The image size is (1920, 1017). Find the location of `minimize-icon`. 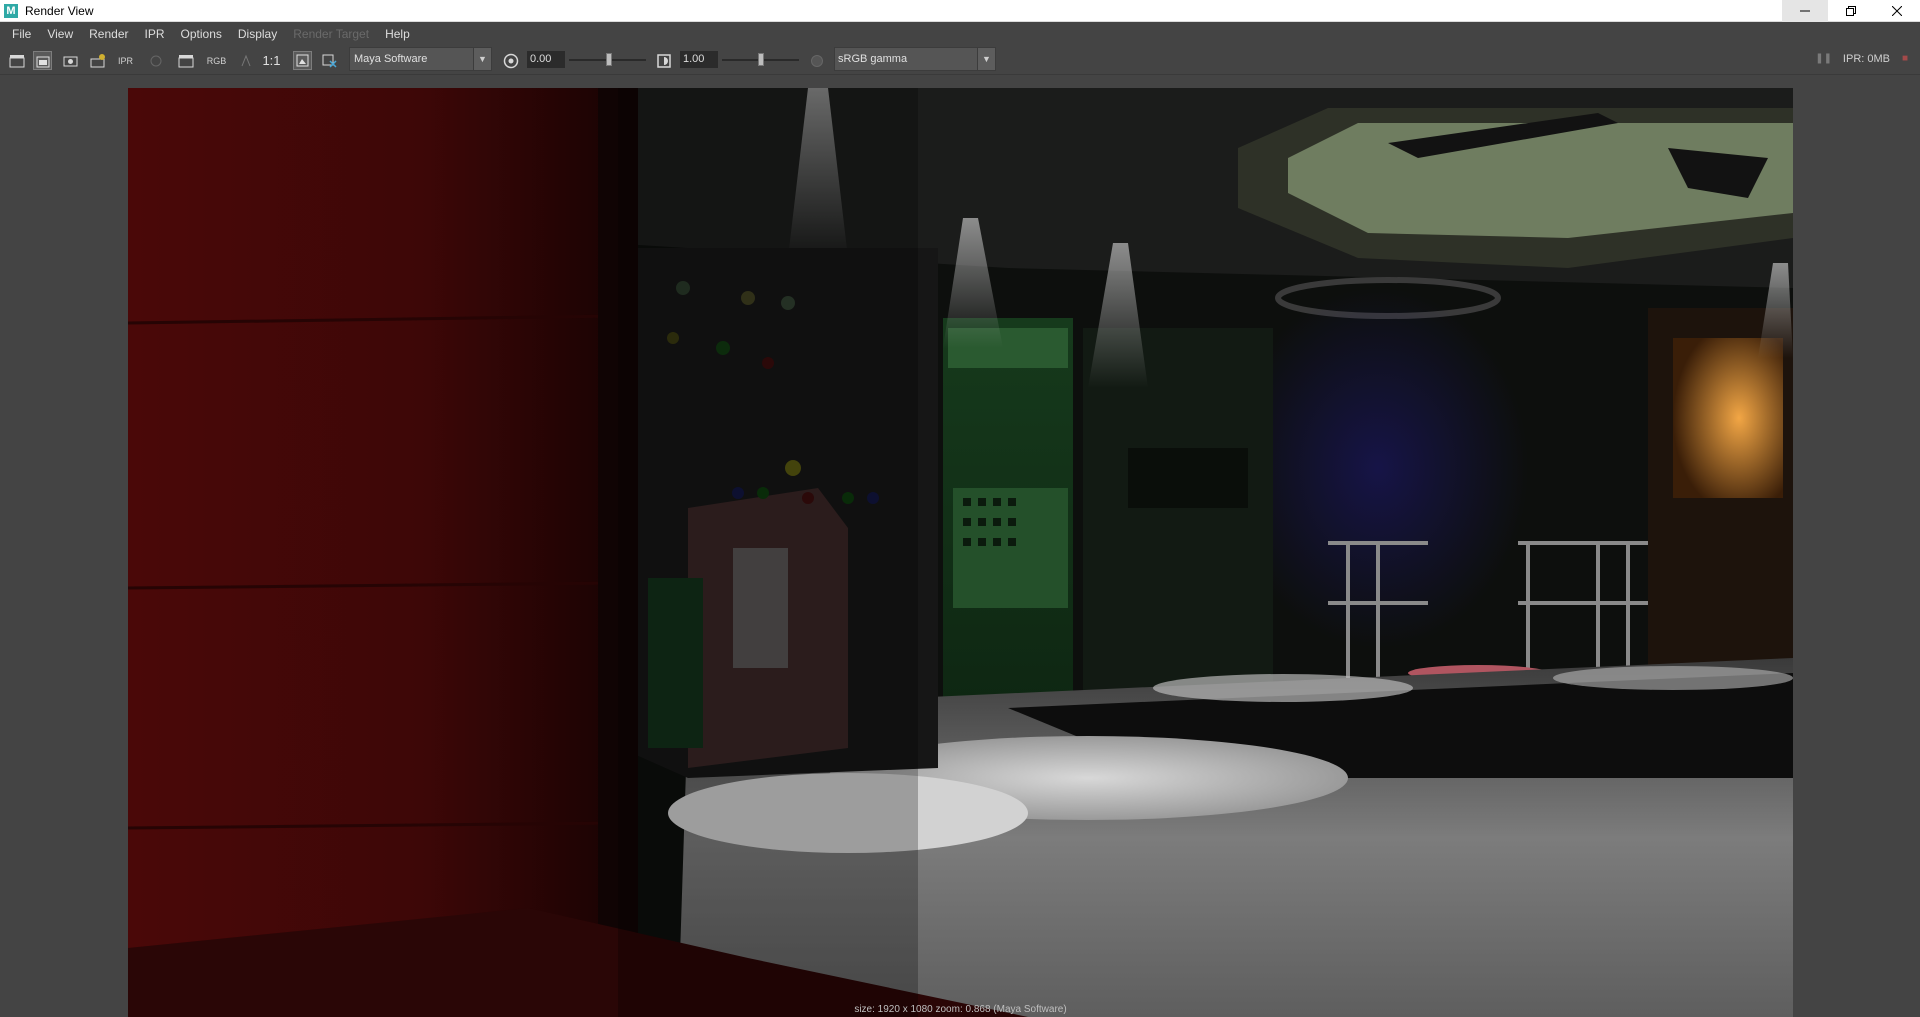

minimize-icon is located at coordinates (1805, 11).